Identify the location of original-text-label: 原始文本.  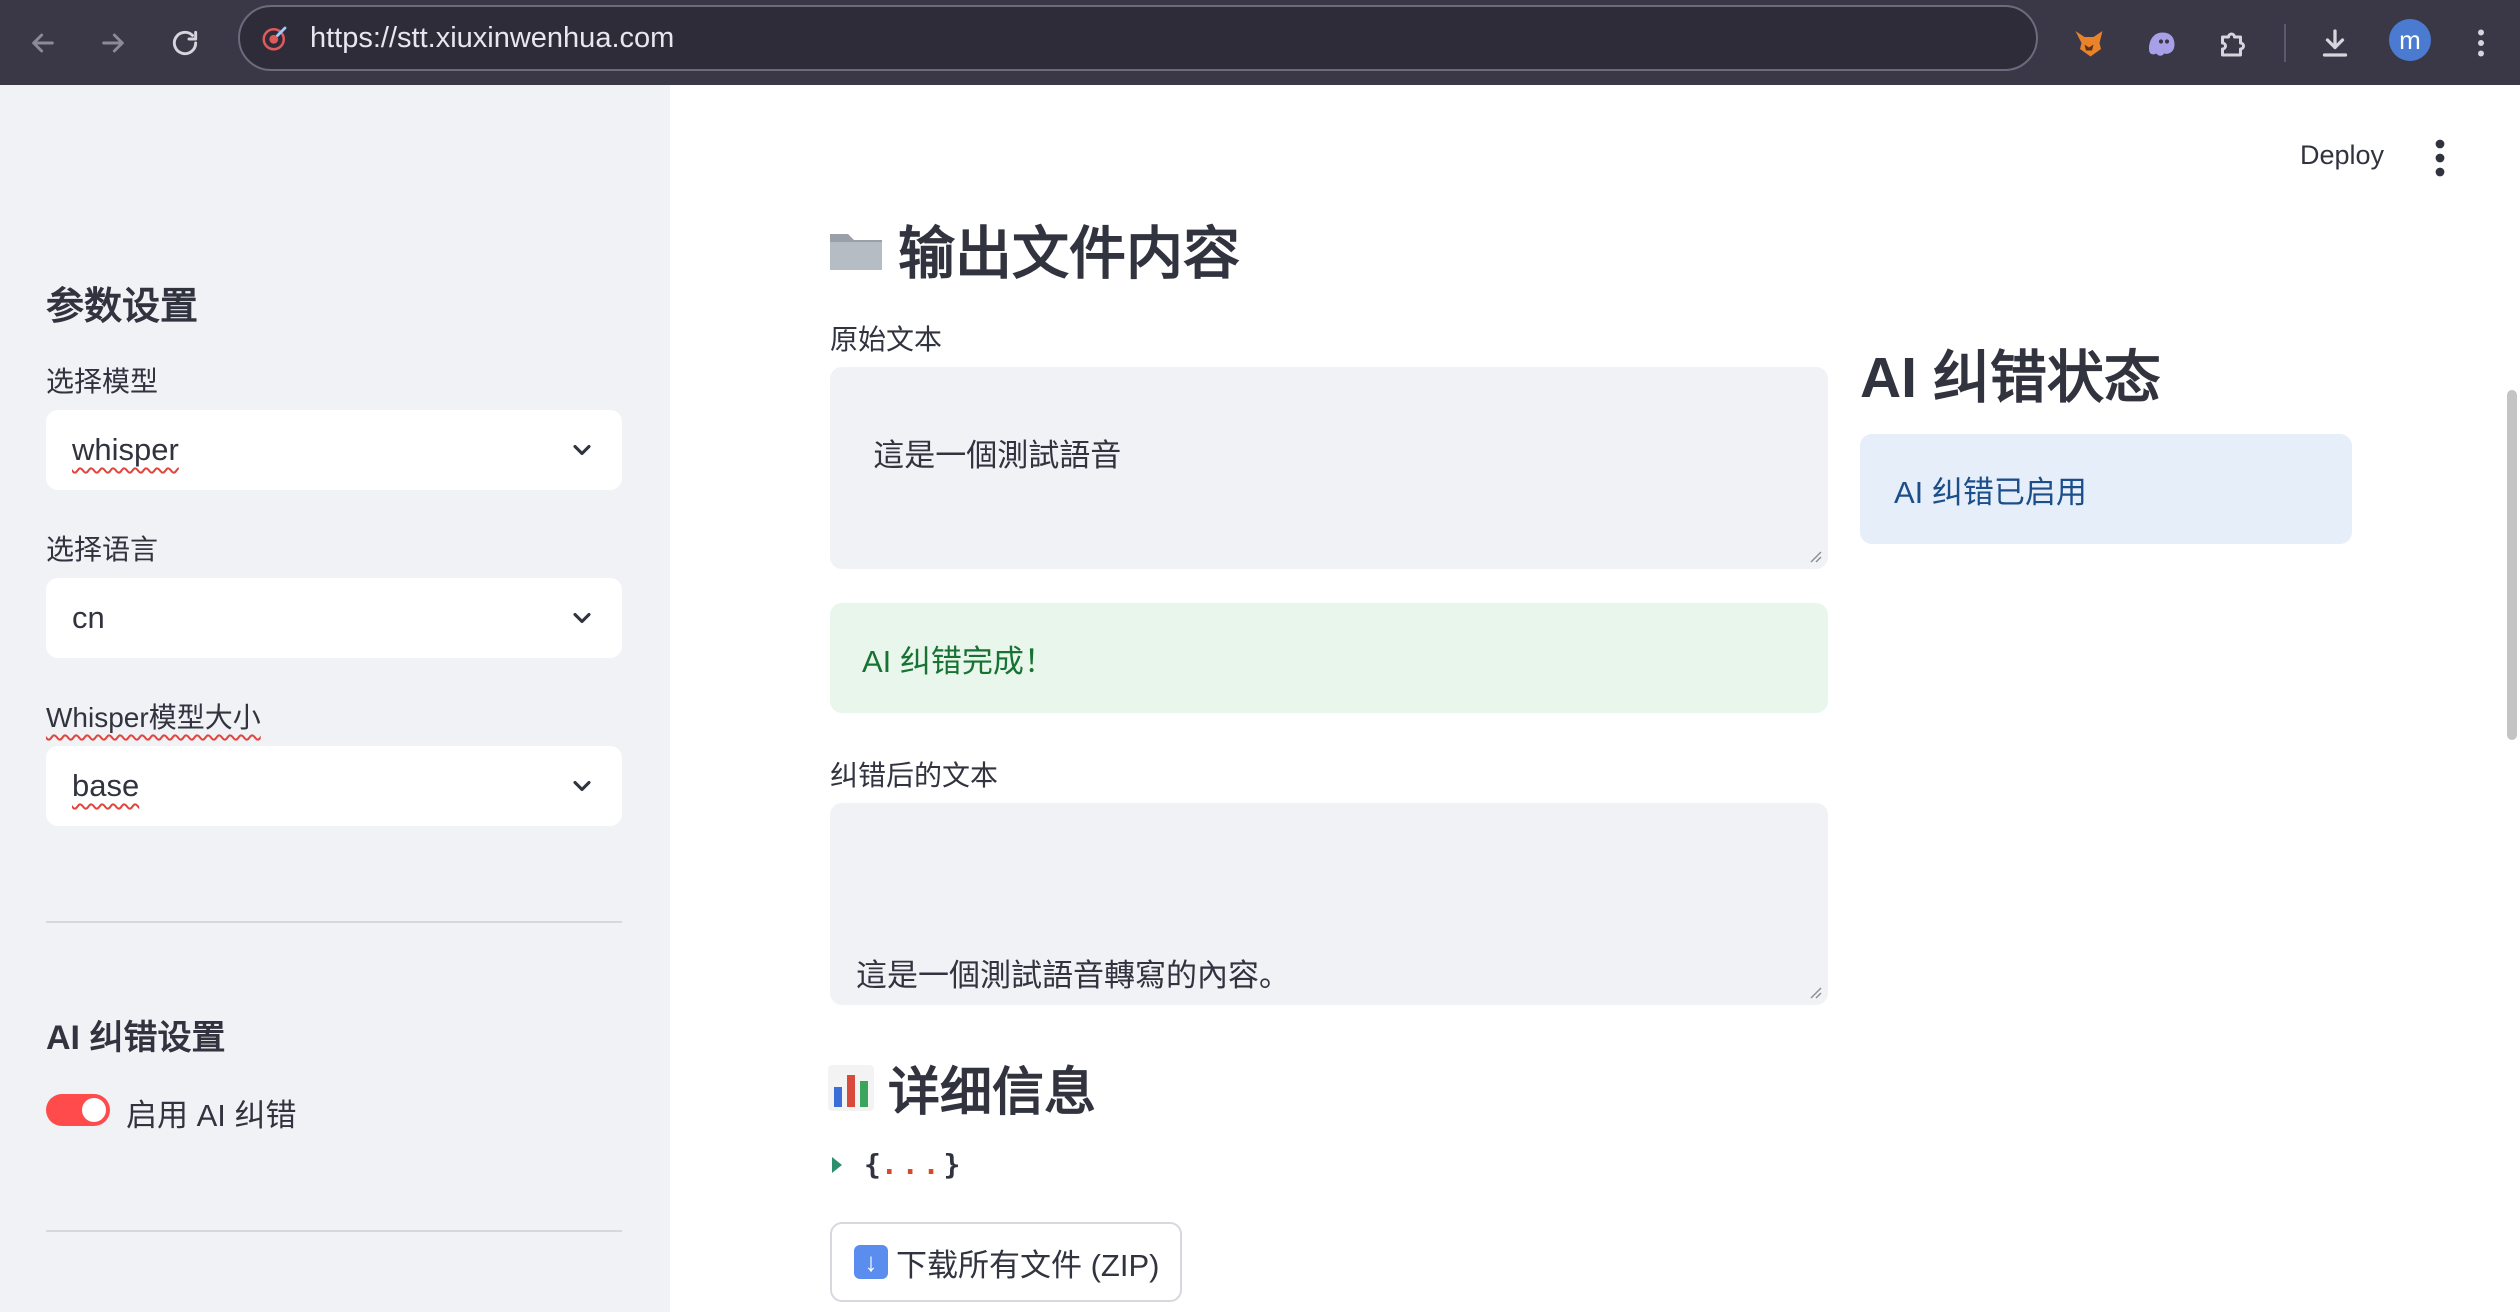
(886, 339).